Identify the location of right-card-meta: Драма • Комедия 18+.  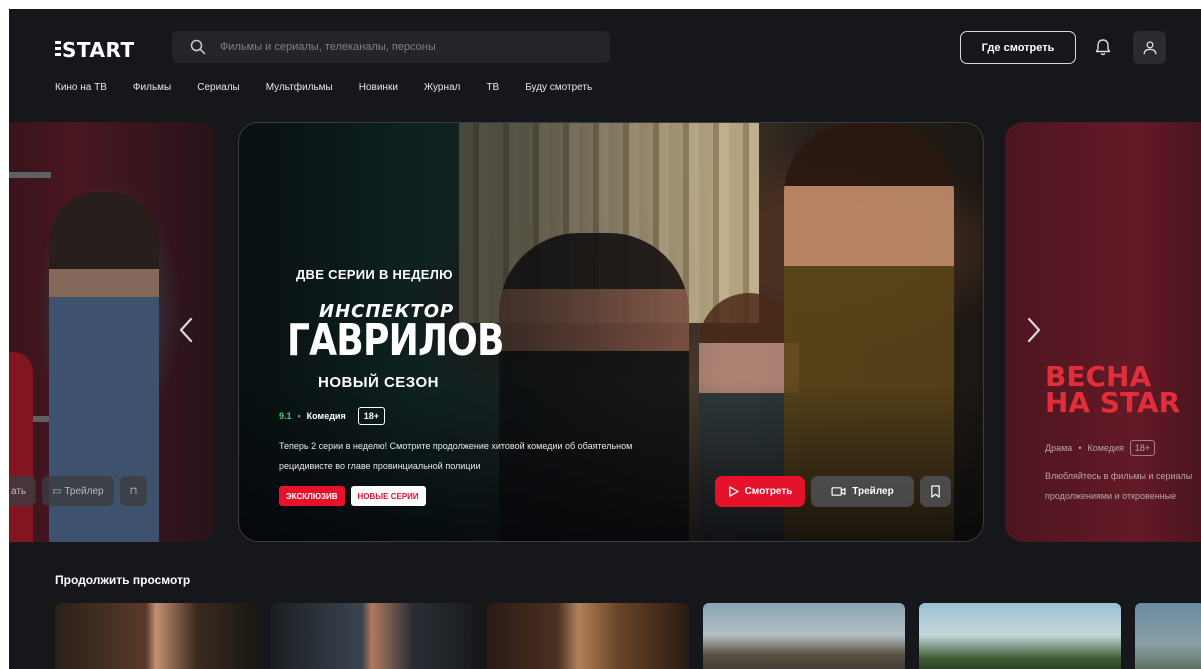
(1100, 448).